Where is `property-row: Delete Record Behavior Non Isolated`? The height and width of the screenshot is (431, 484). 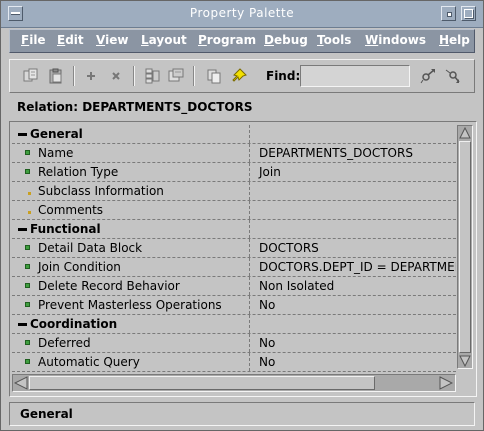 property-row: Delete Record Behavior Non Isolated is located at coordinates (234, 286).